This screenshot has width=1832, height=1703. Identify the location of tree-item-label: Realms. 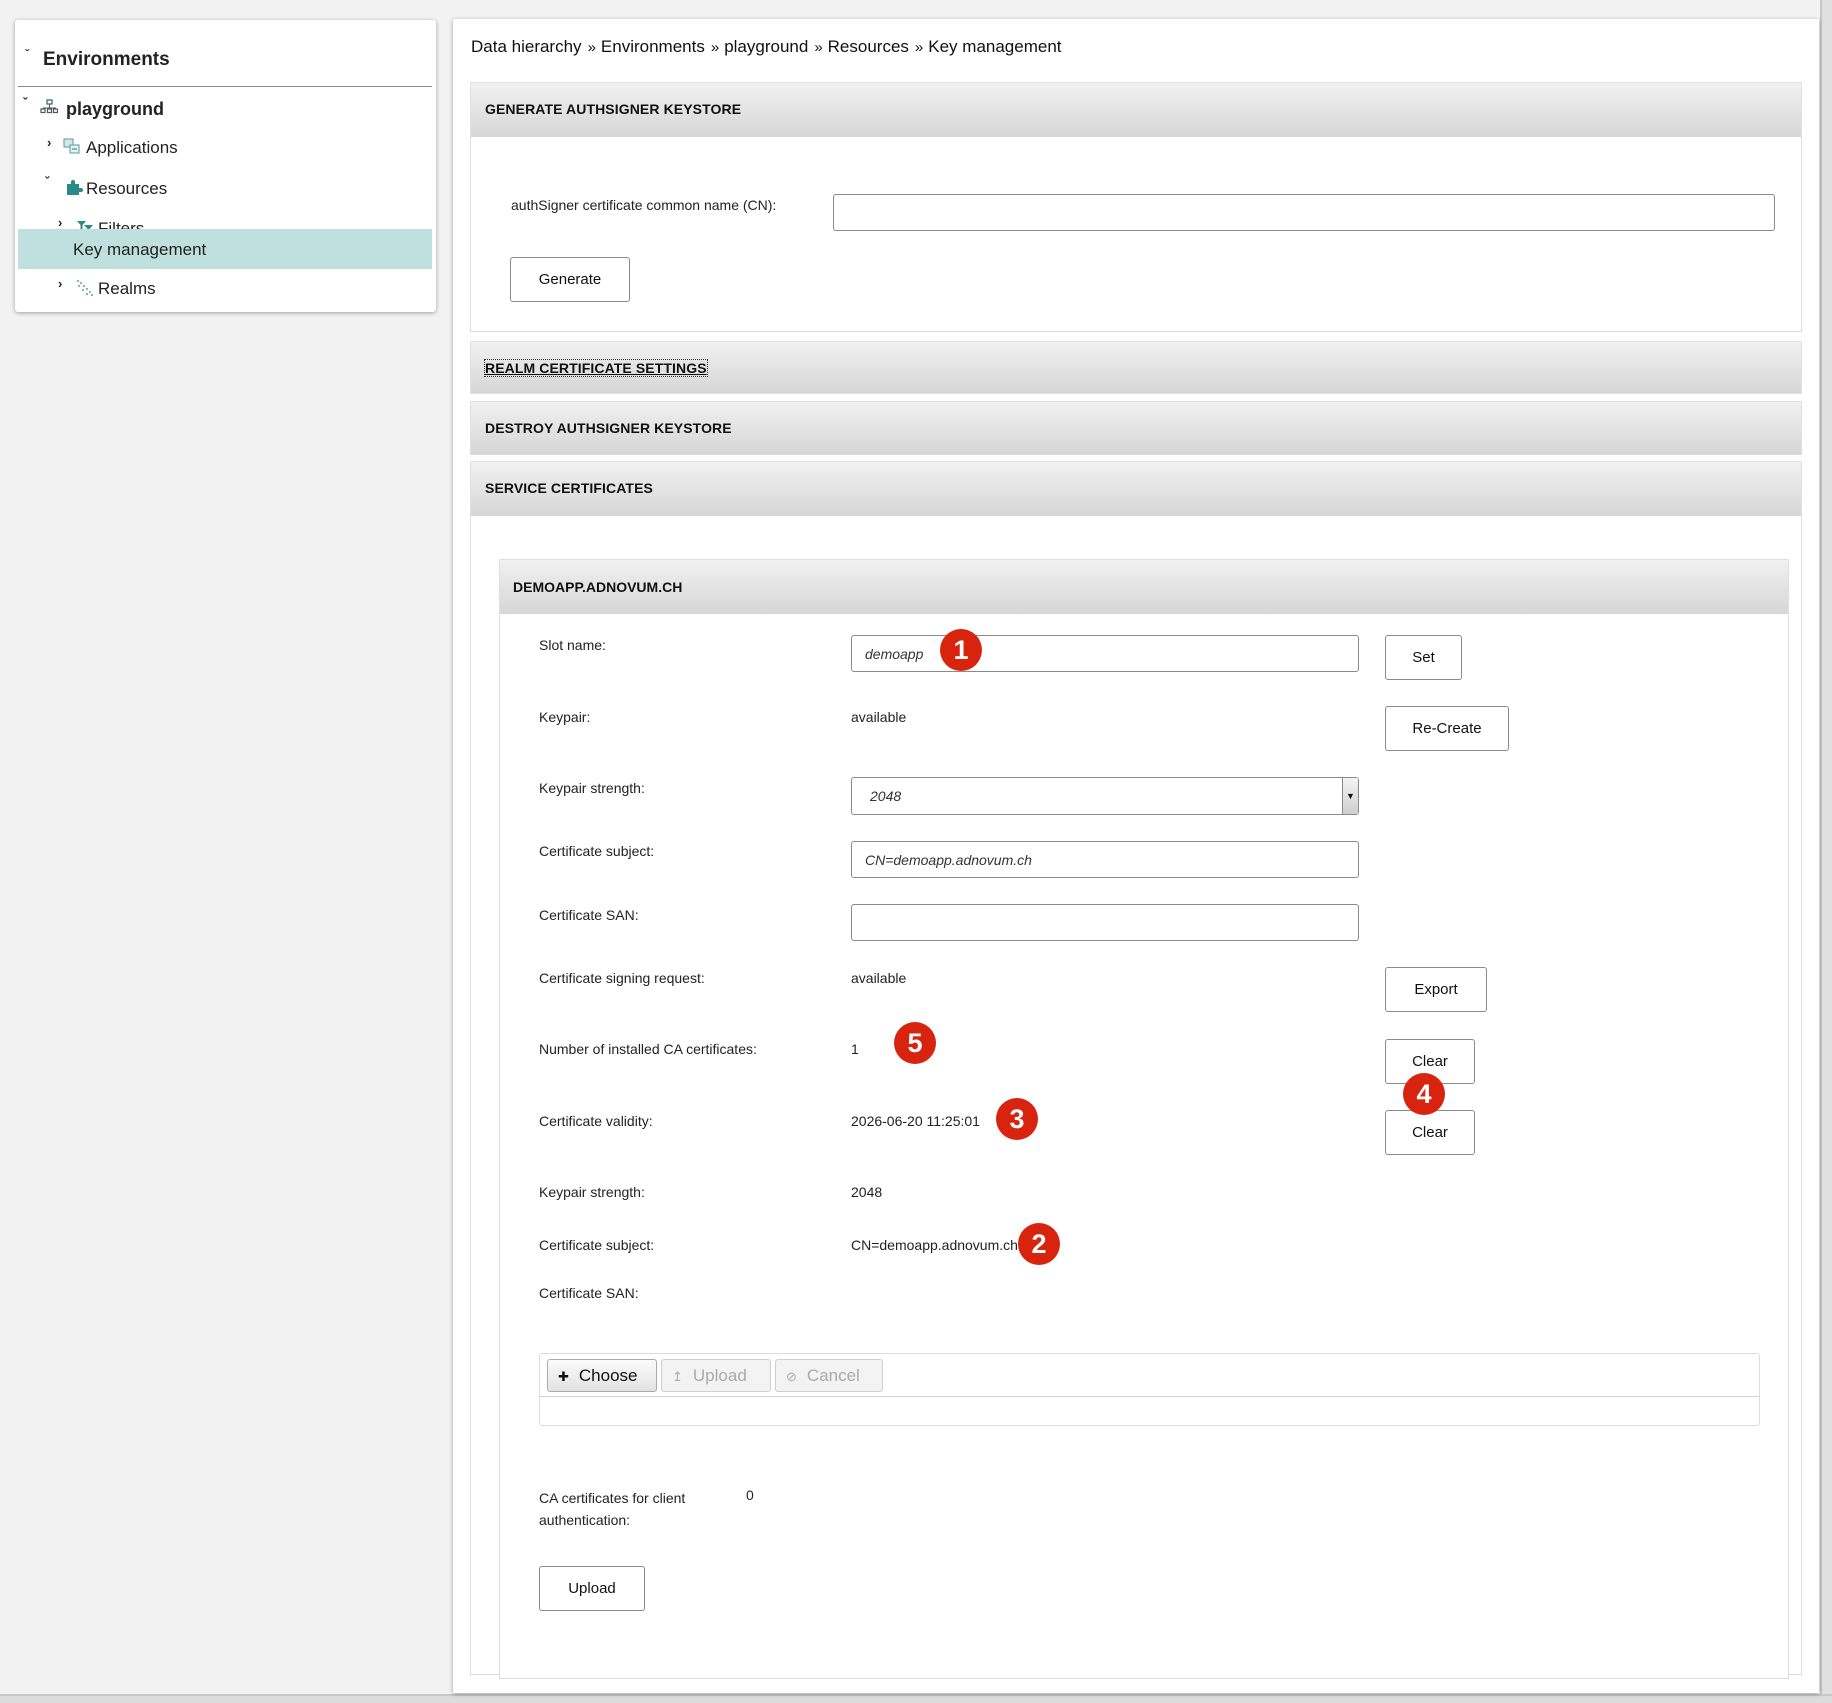
(127, 288).